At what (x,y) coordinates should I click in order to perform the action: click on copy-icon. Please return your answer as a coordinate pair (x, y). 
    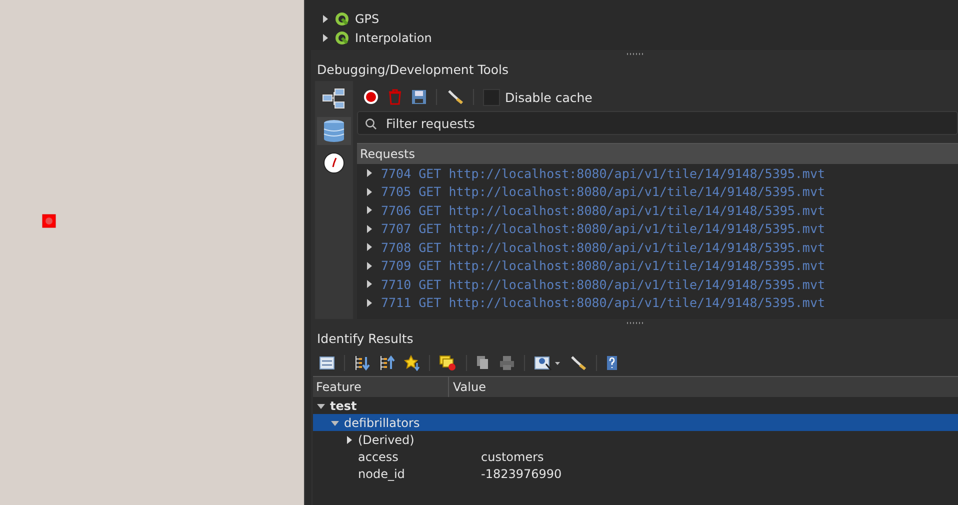
    Looking at the image, I should click on (483, 363).